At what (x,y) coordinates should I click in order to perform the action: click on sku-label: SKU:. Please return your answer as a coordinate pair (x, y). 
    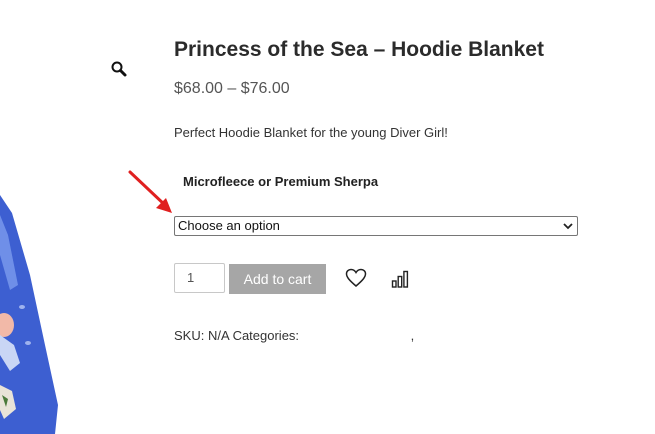
    Looking at the image, I should click on (189, 335).